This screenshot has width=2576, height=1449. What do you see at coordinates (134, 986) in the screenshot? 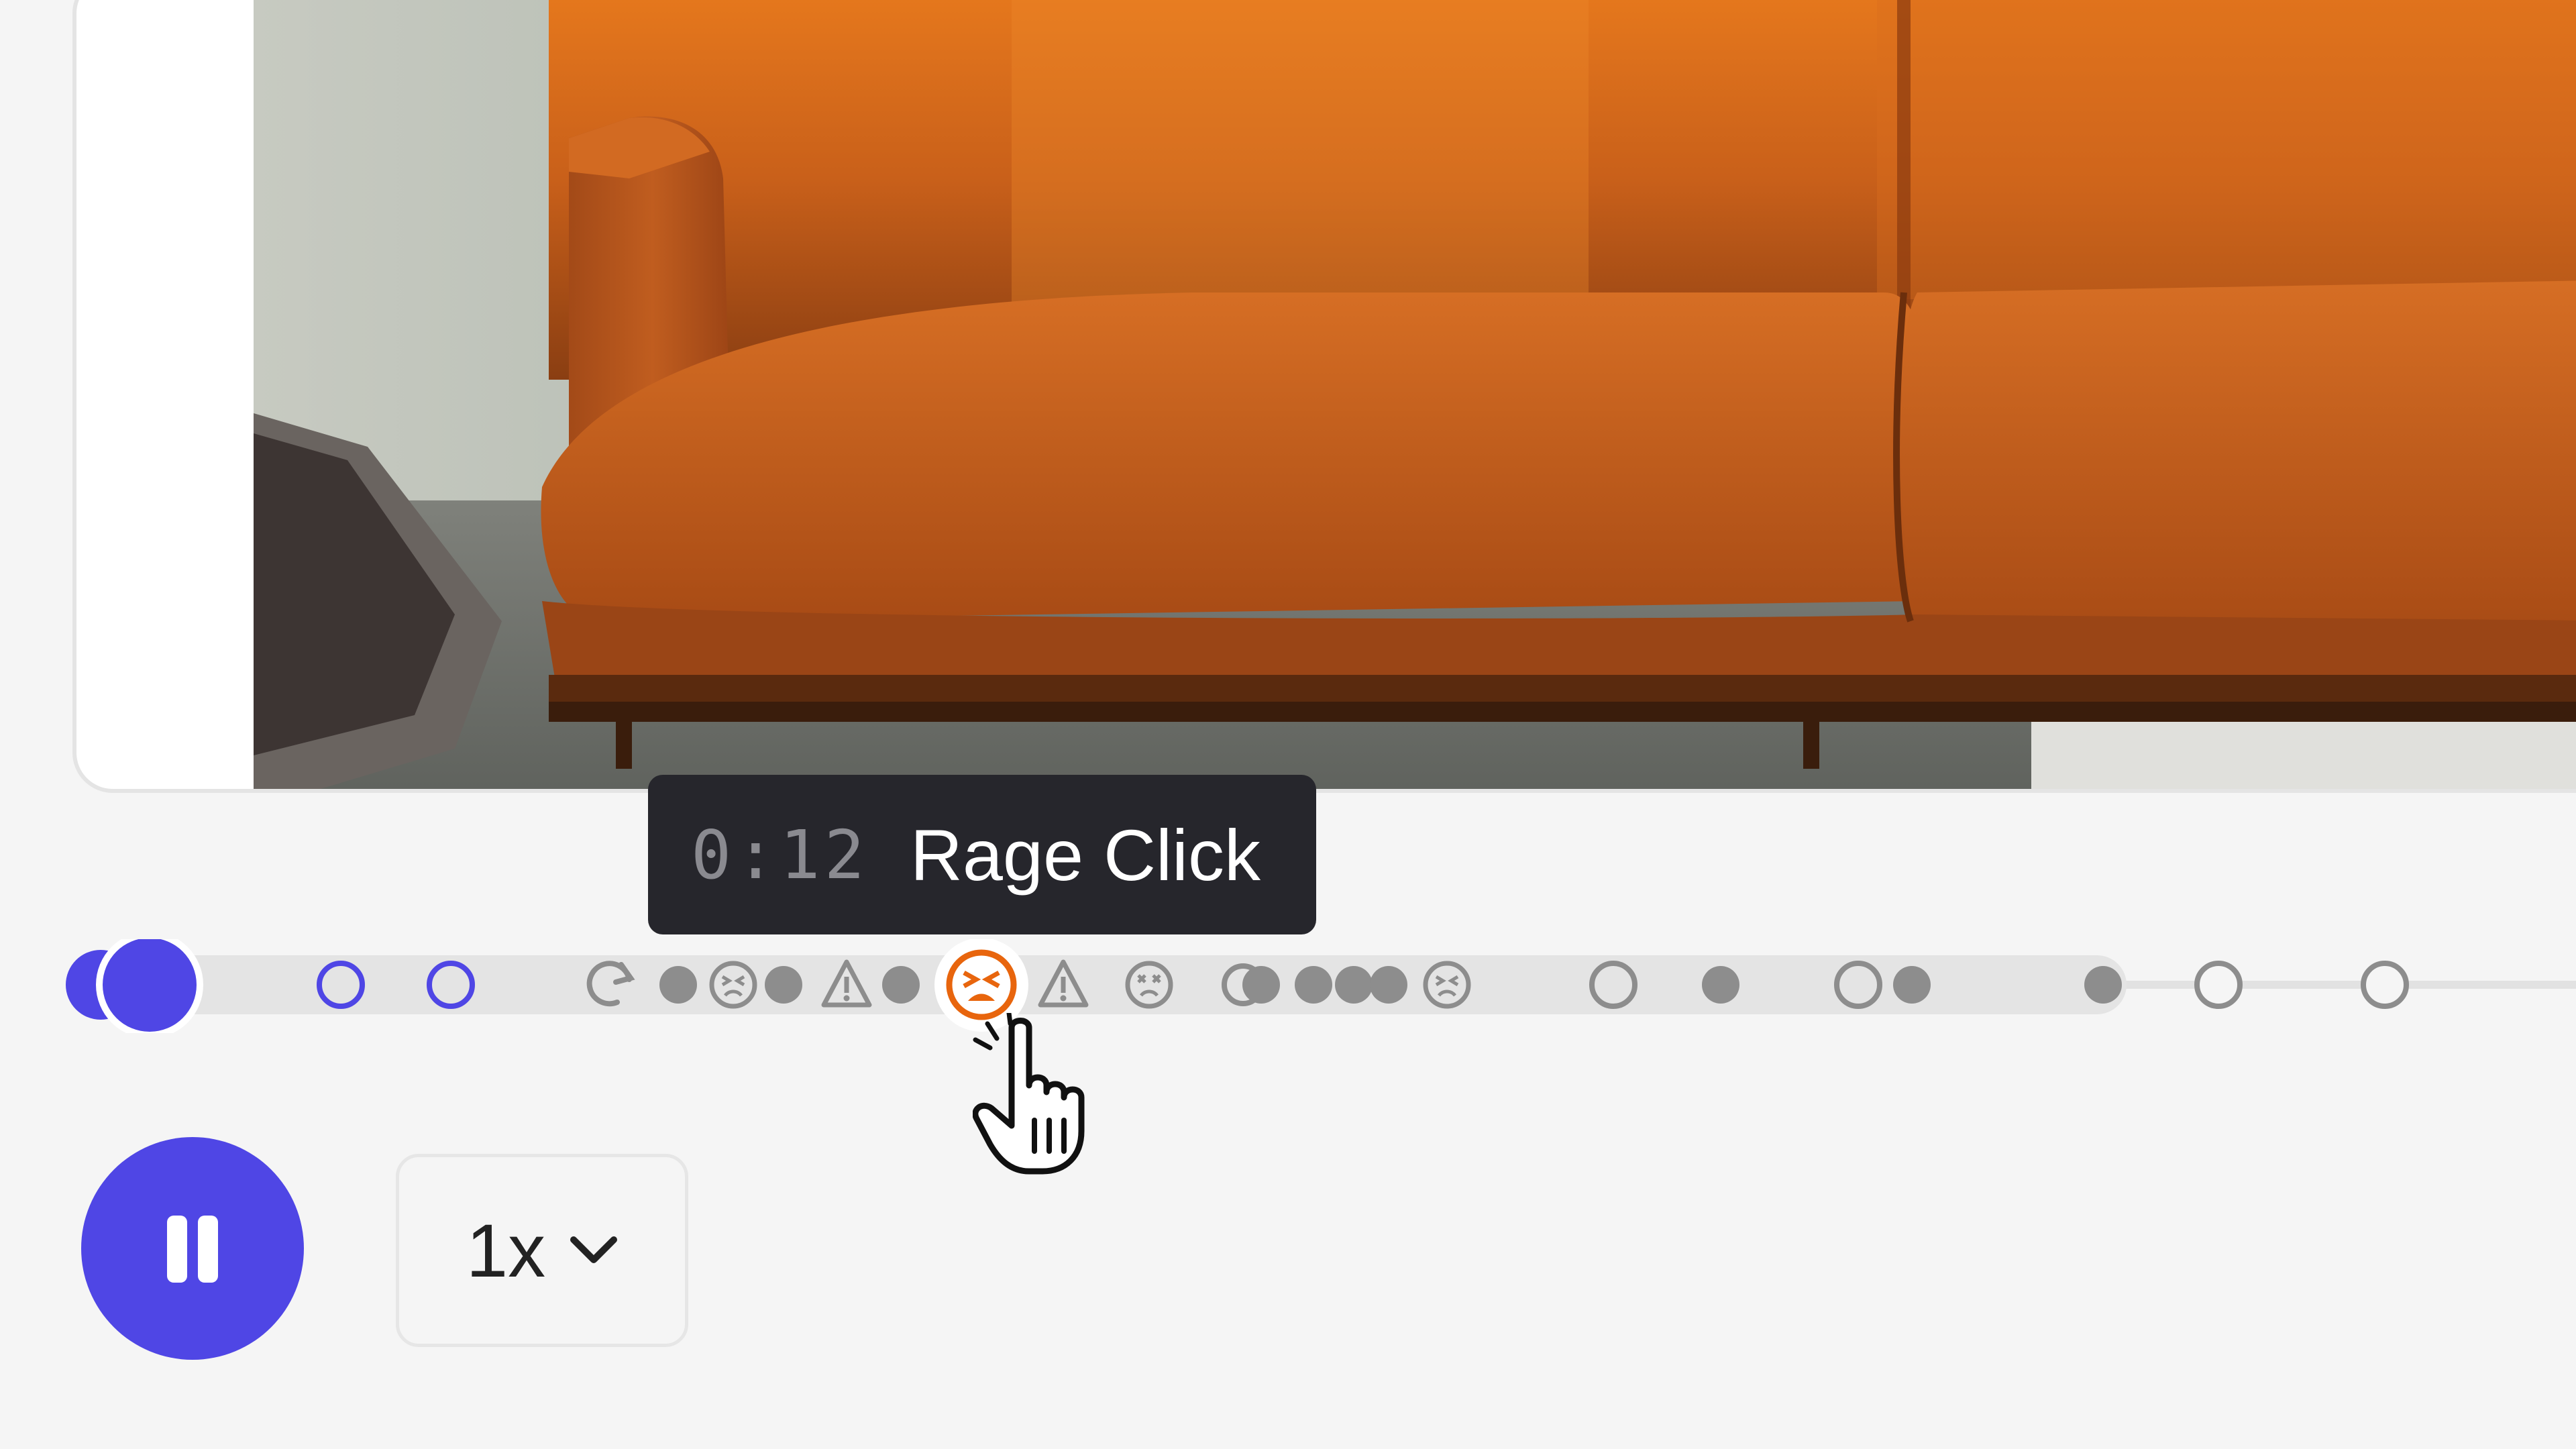
I see `playhead-handle` at bounding box center [134, 986].